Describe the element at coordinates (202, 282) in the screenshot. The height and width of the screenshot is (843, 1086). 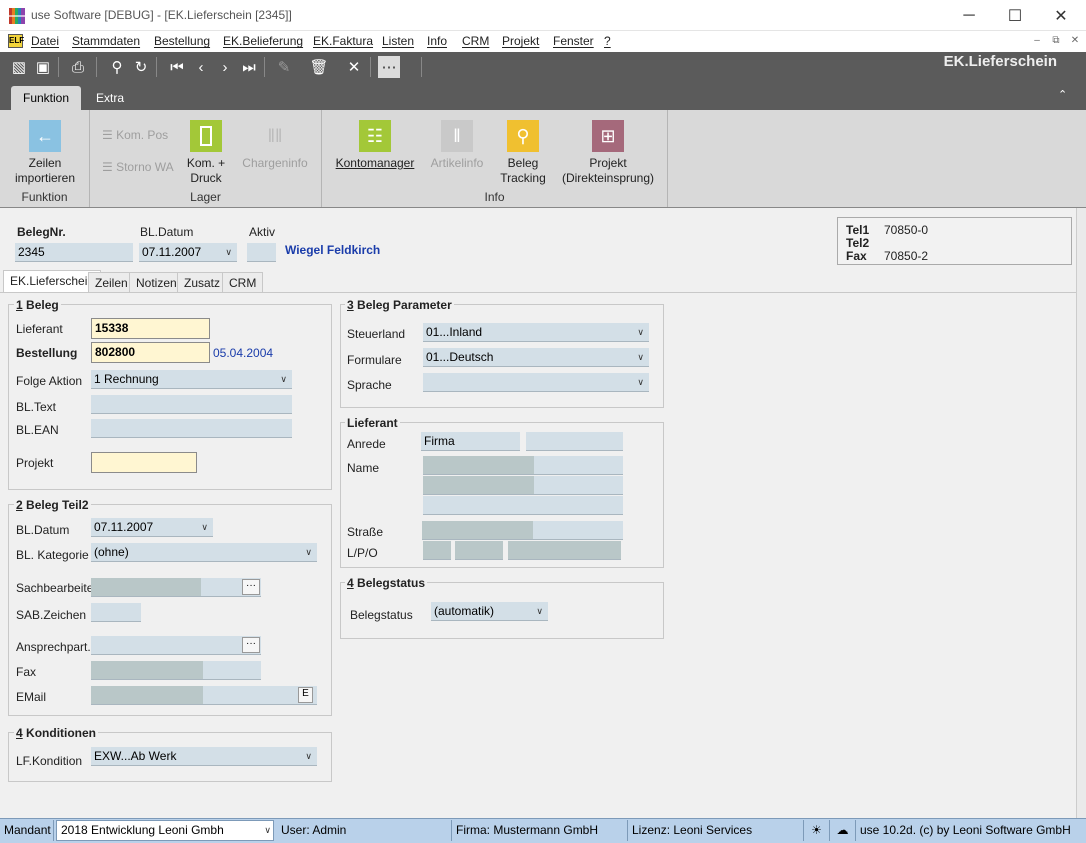
I see `tab-zusatz: Zusatz` at that location.